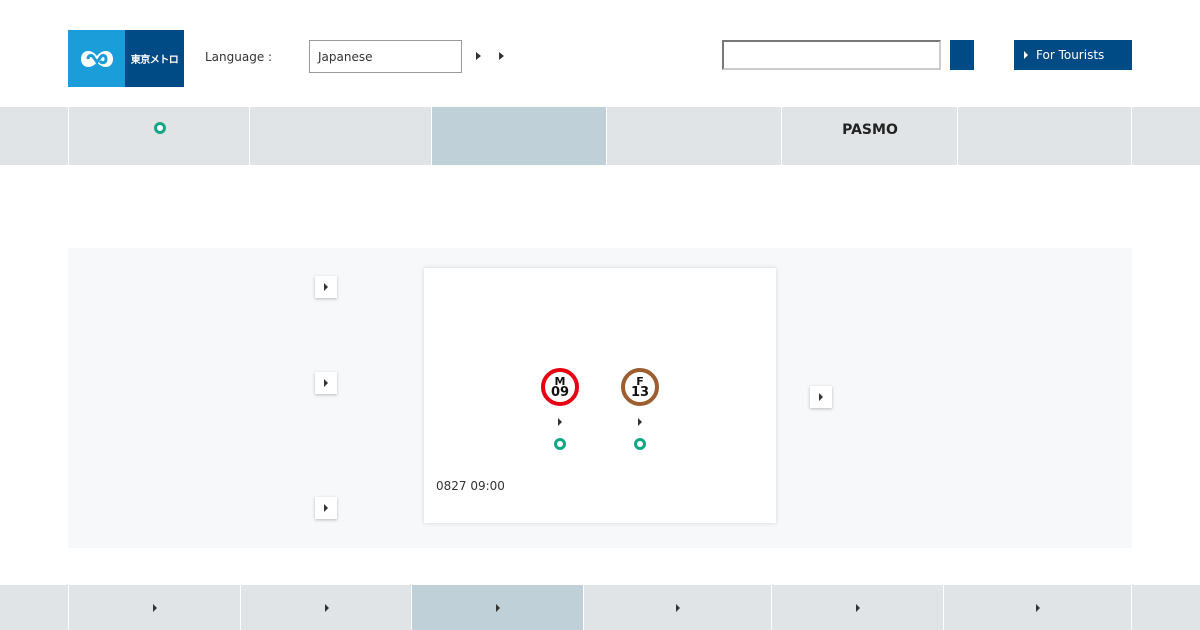  Describe the element at coordinates (239, 57) in the screenshot. I see `language-label: Language :` at that location.